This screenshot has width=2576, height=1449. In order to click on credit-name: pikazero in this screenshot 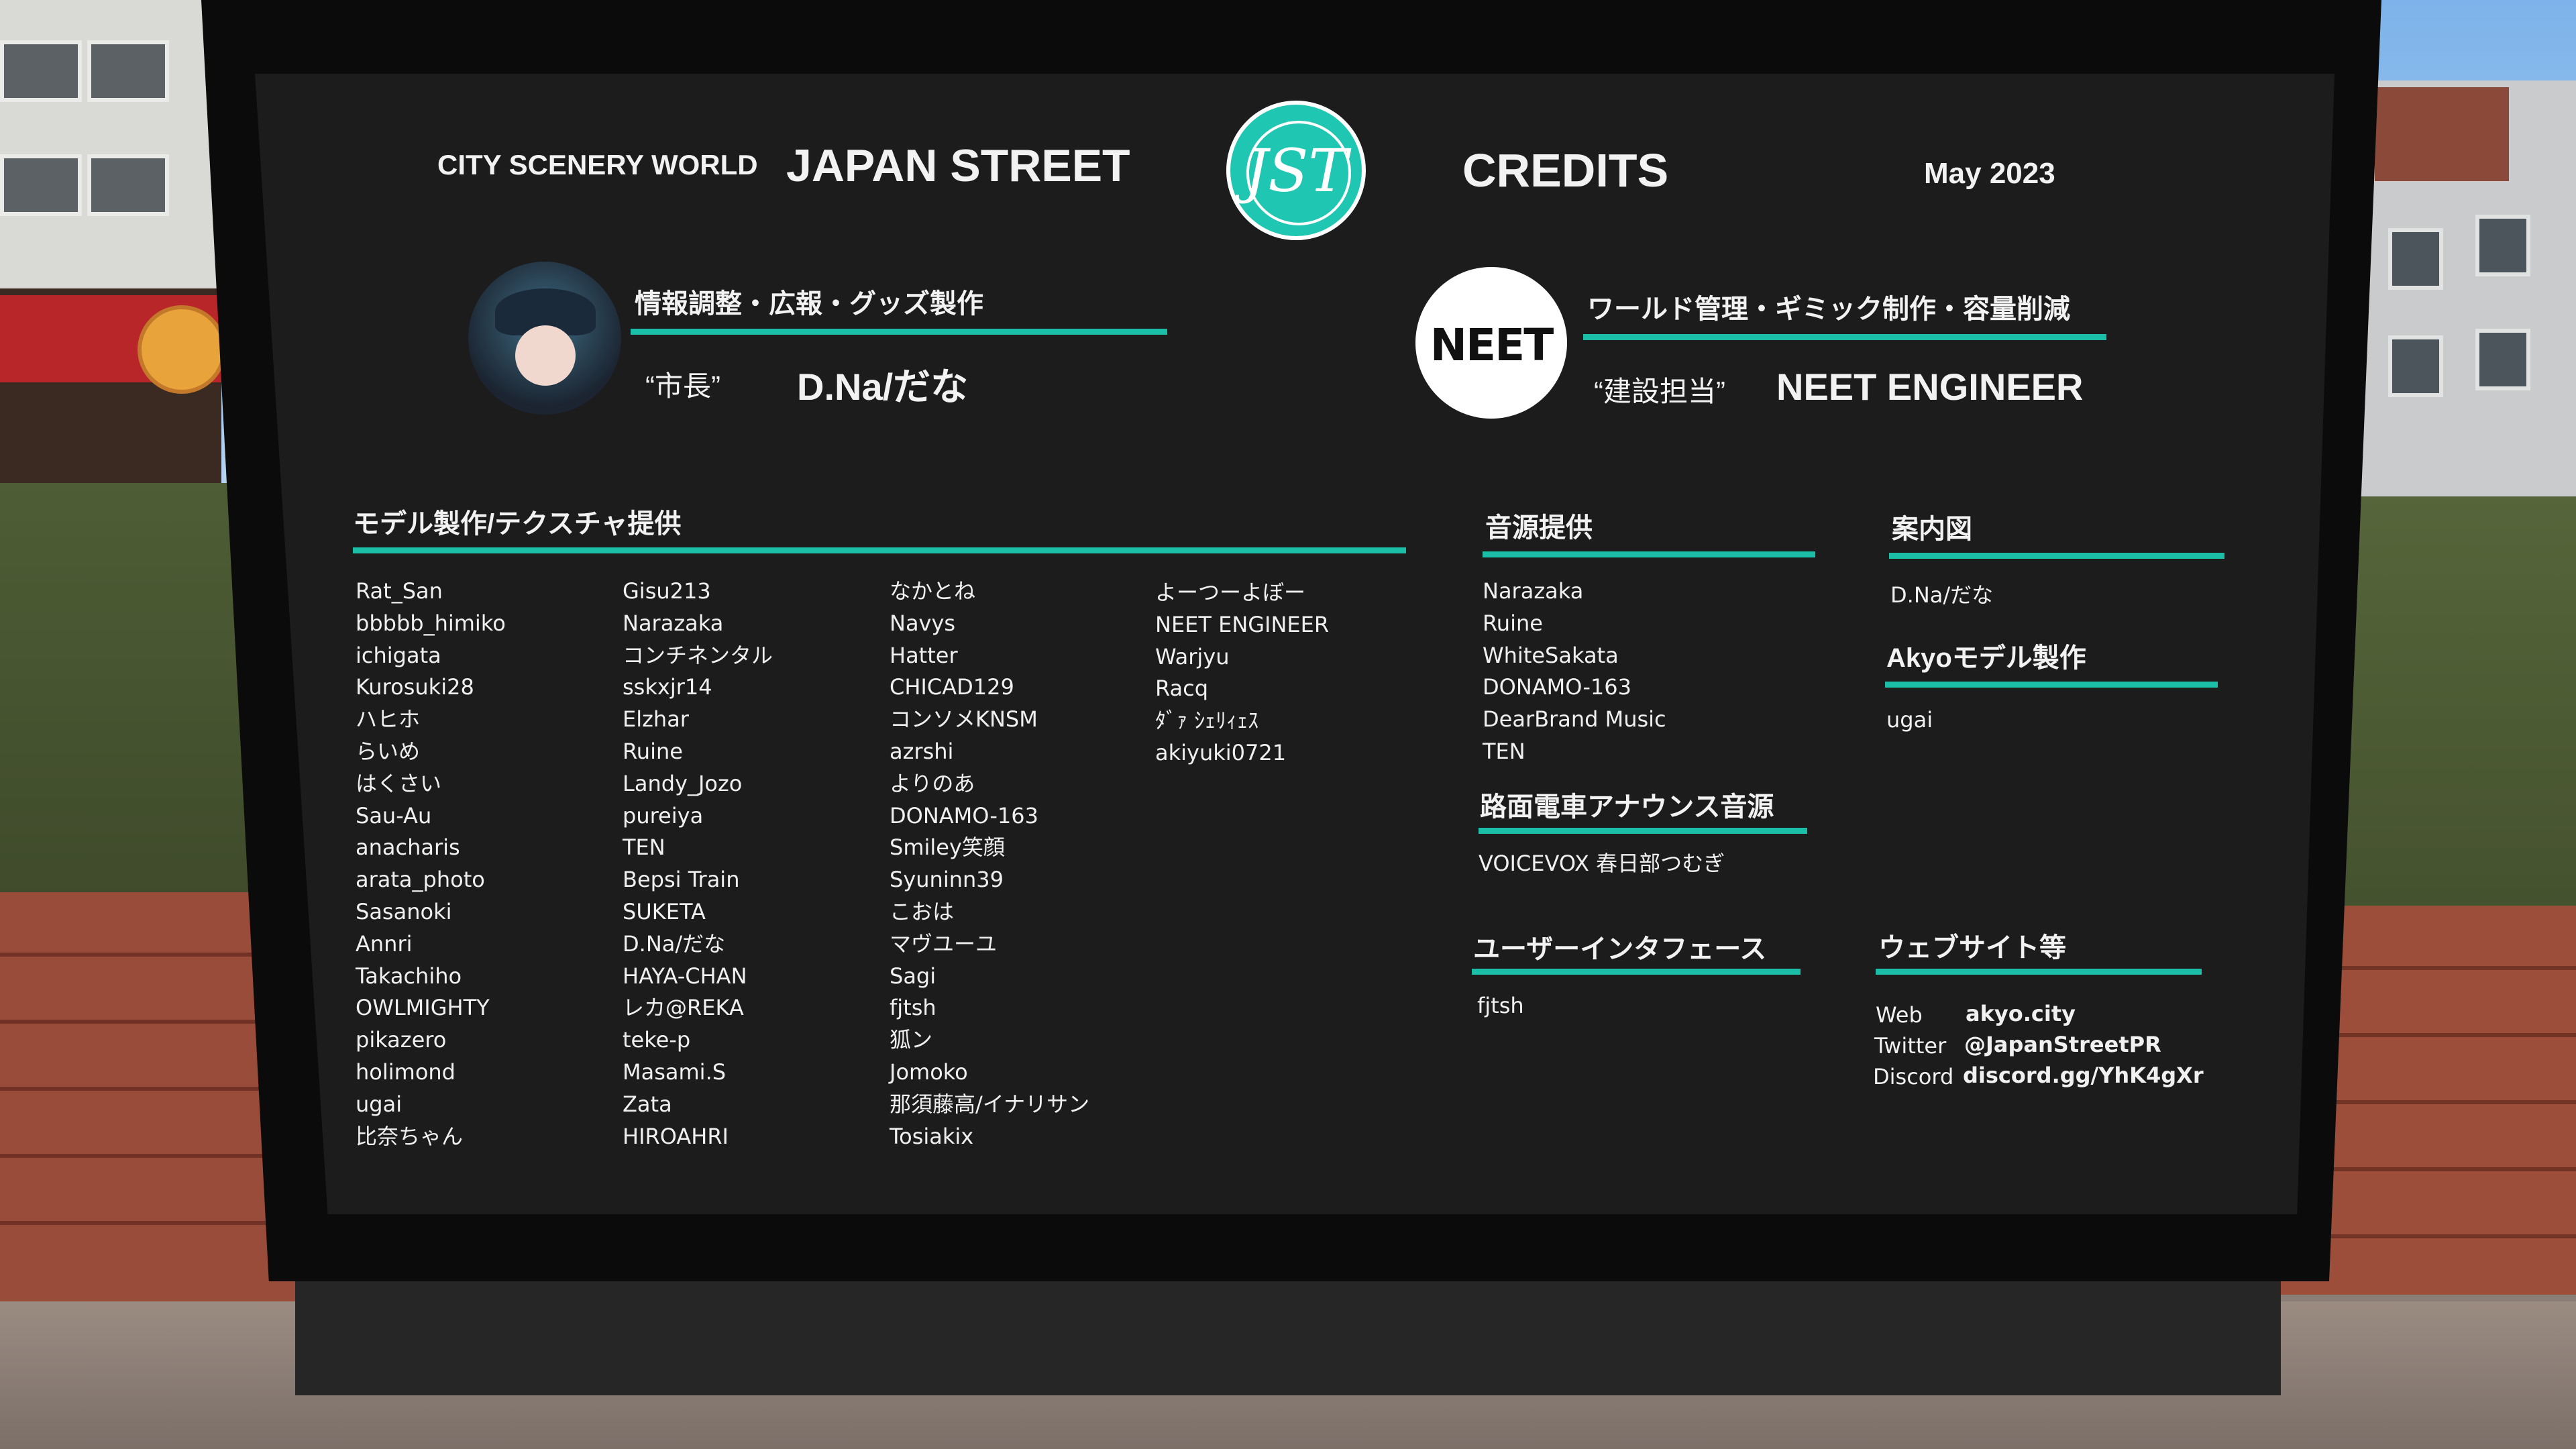, I will do `click(401, 1040)`.